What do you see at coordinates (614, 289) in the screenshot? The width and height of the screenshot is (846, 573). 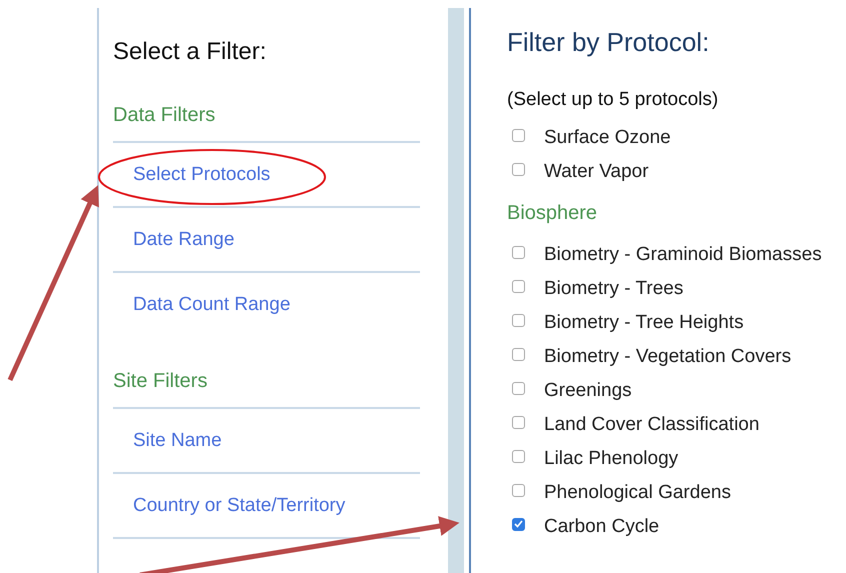 I see `checkbox-label: Biometry - Trees` at bounding box center [614, 289].